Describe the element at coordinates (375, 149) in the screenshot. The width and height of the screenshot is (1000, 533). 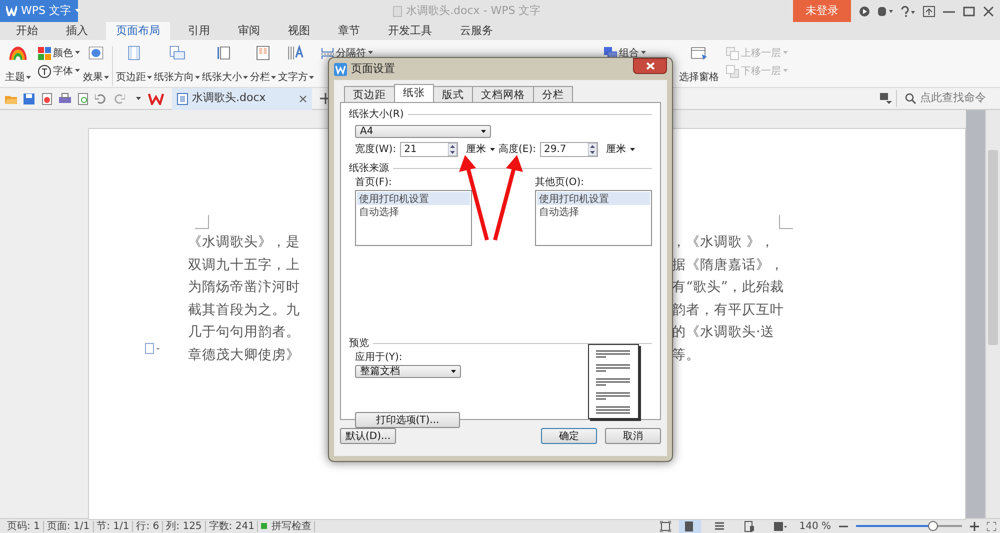
I see `field-label: 宽度(W):` at that location.